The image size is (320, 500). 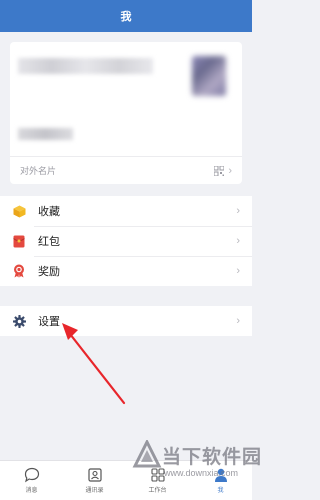 I want to click on page-title: 我, so click(x=126, y=17).